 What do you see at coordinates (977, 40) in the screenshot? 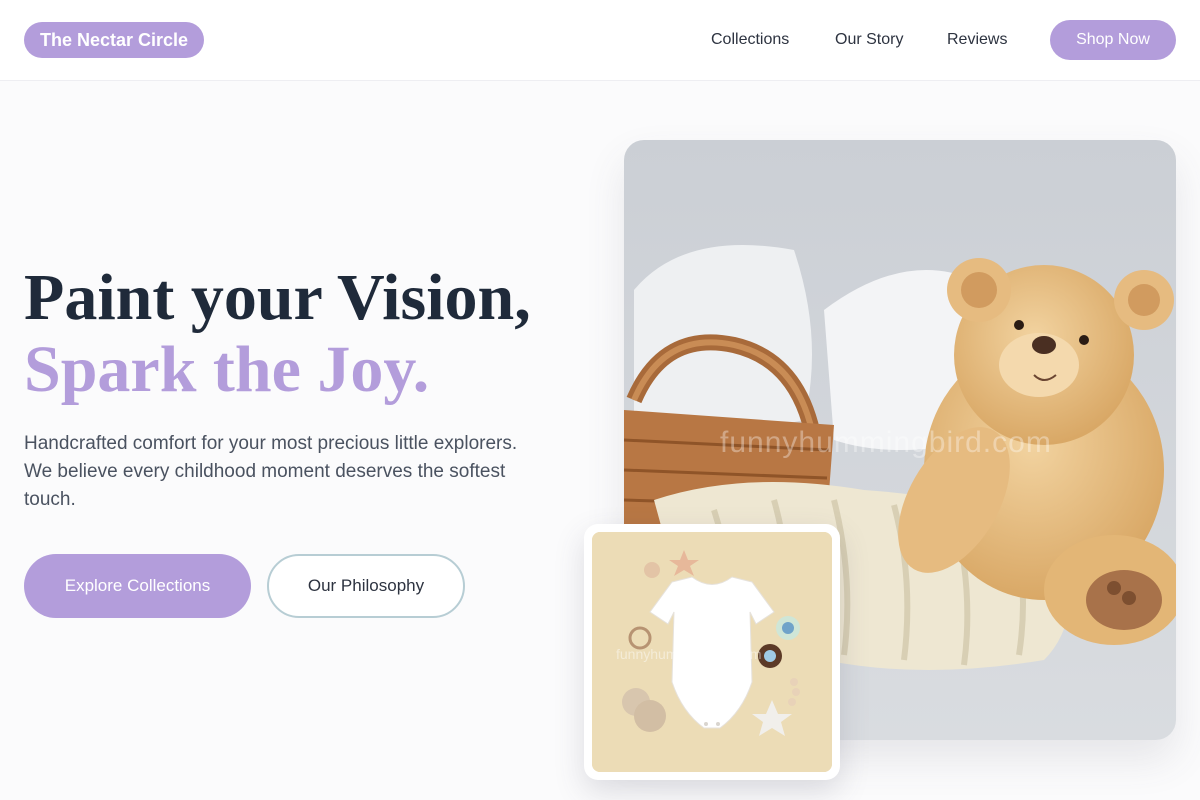
I see `nav-link-reviews: Reviews` at bounding box center [977, 40].